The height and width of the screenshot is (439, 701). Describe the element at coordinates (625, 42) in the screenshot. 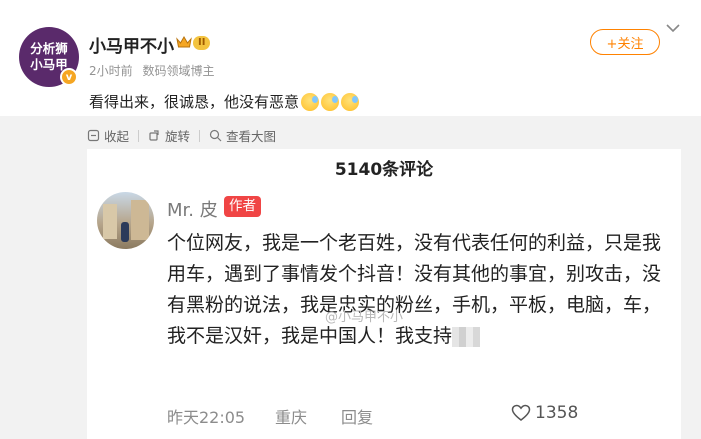

I see `follow-button: +关注` at that location.